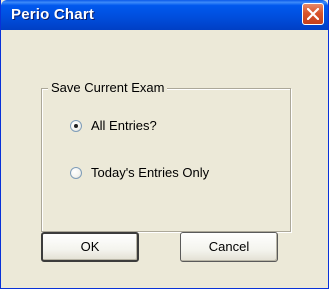  What do you see at coordinates (150, 172) in the screenshot?
I see `radio-label-todays-entries: Today's Entries Only` at bounding box center [150, 172].